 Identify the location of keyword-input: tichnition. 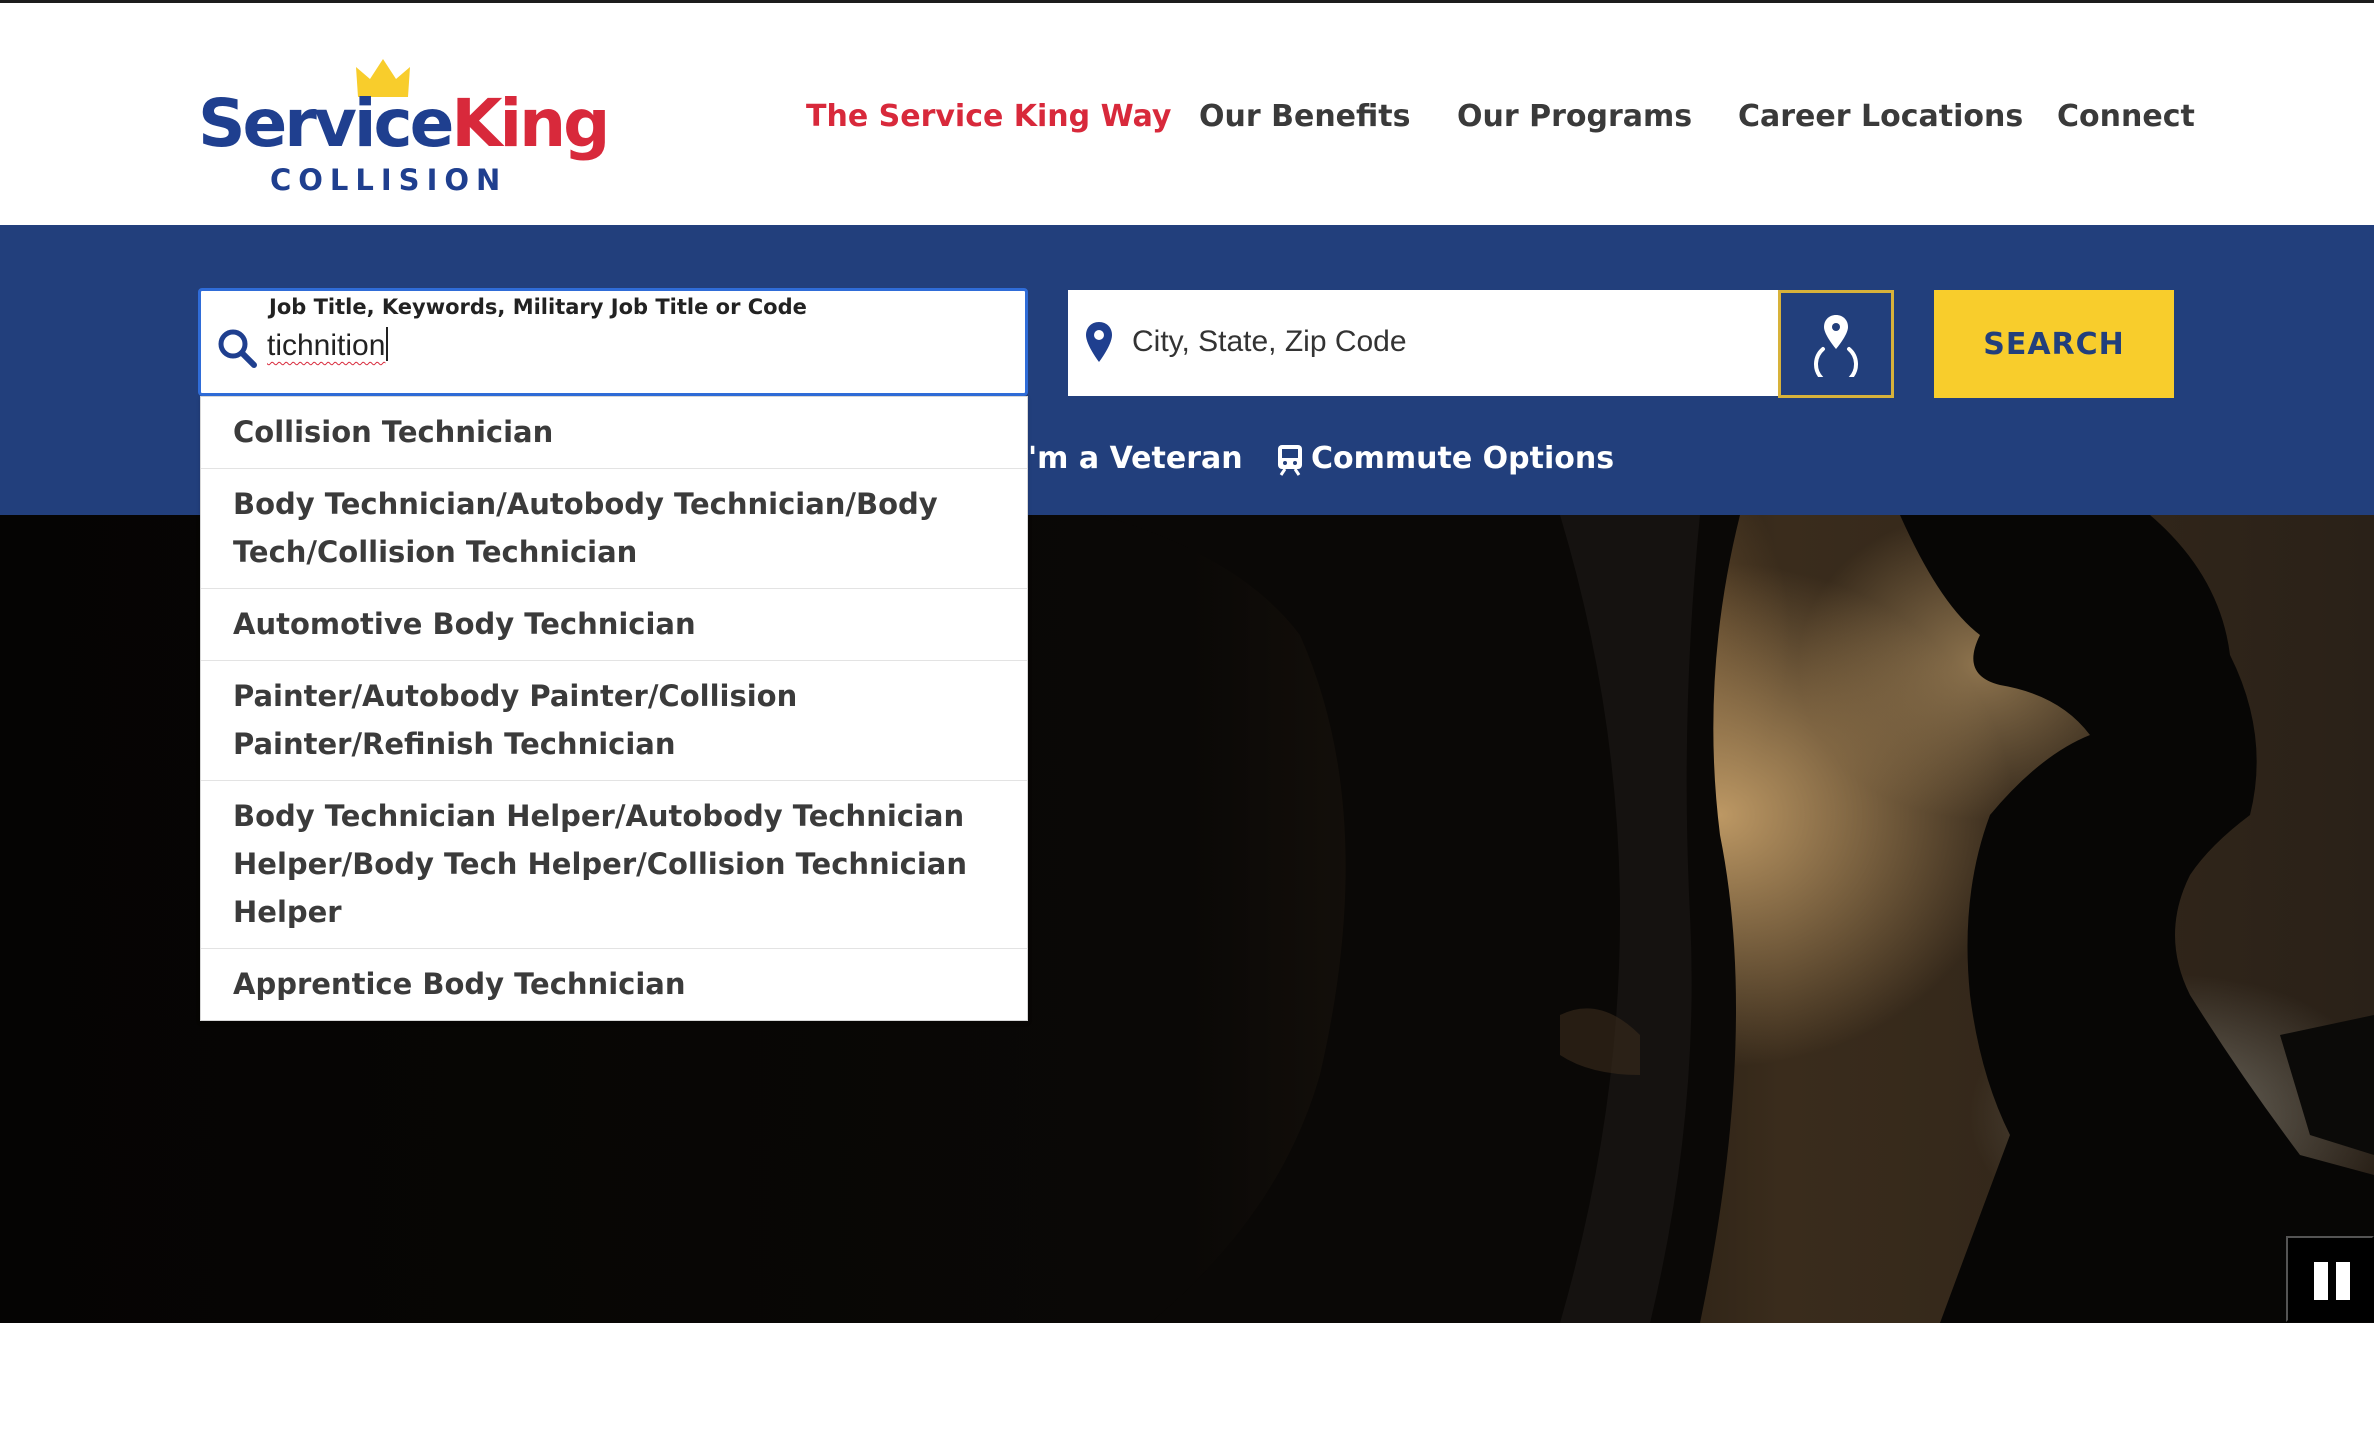
(328, 345).